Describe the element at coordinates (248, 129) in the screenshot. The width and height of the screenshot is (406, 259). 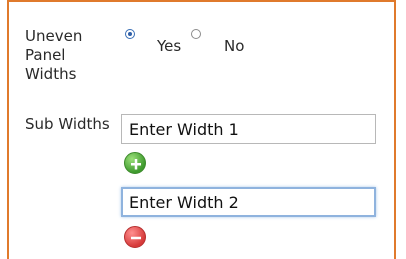
I see `width-1-input` at that location.